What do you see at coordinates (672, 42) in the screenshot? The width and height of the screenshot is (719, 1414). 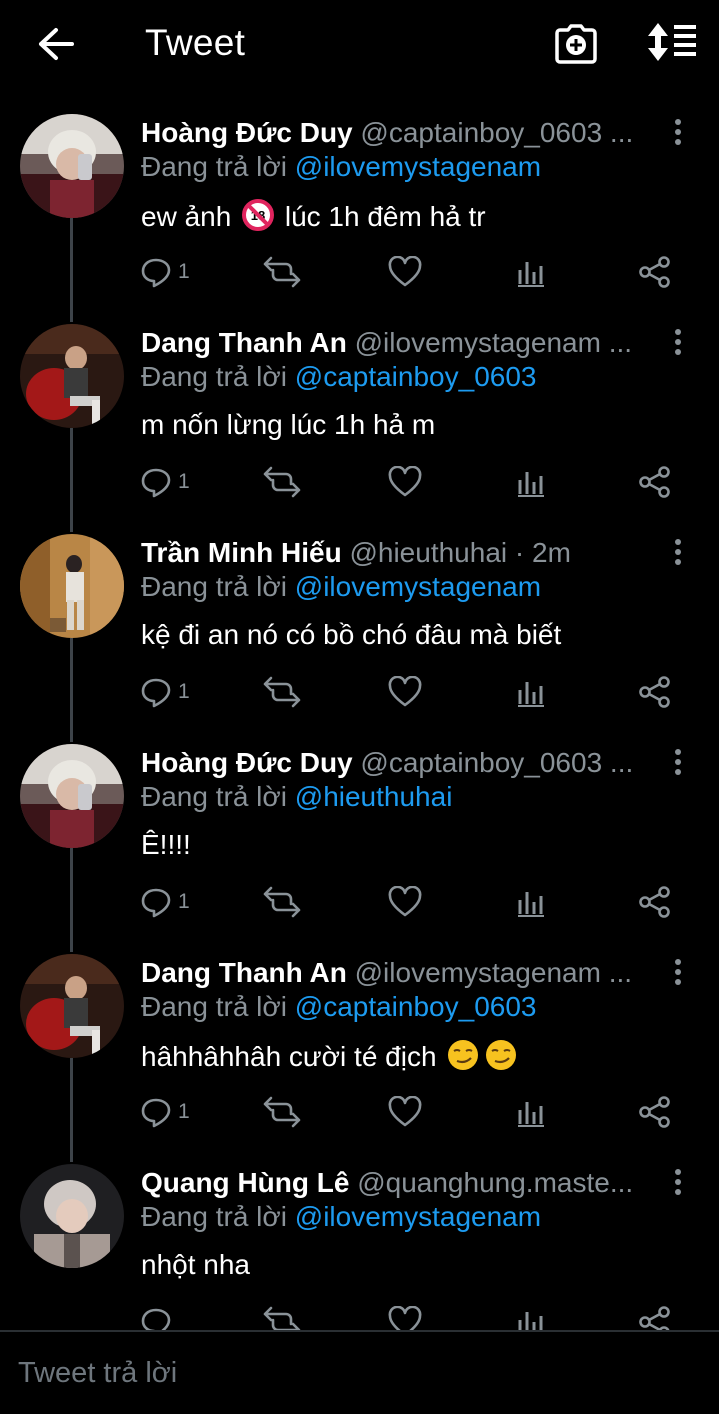 I see `sort-icon` at bounding box center [672, 42].